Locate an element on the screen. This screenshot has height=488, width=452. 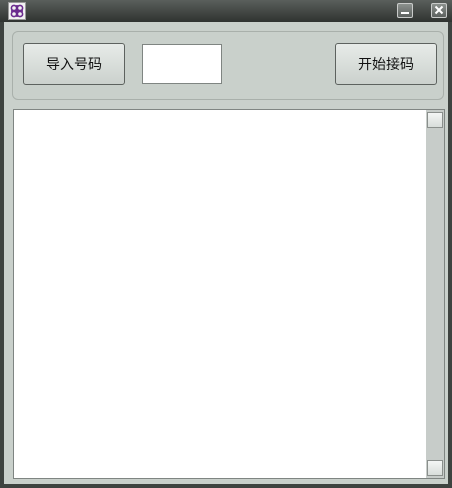
close-icon is located at coordinates (439, 10).